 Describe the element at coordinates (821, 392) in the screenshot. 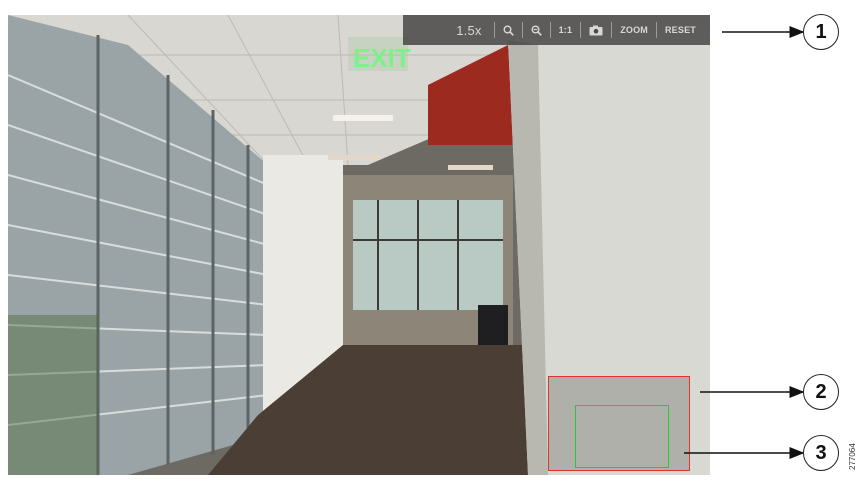

I see `callout-2: 2` at that location.